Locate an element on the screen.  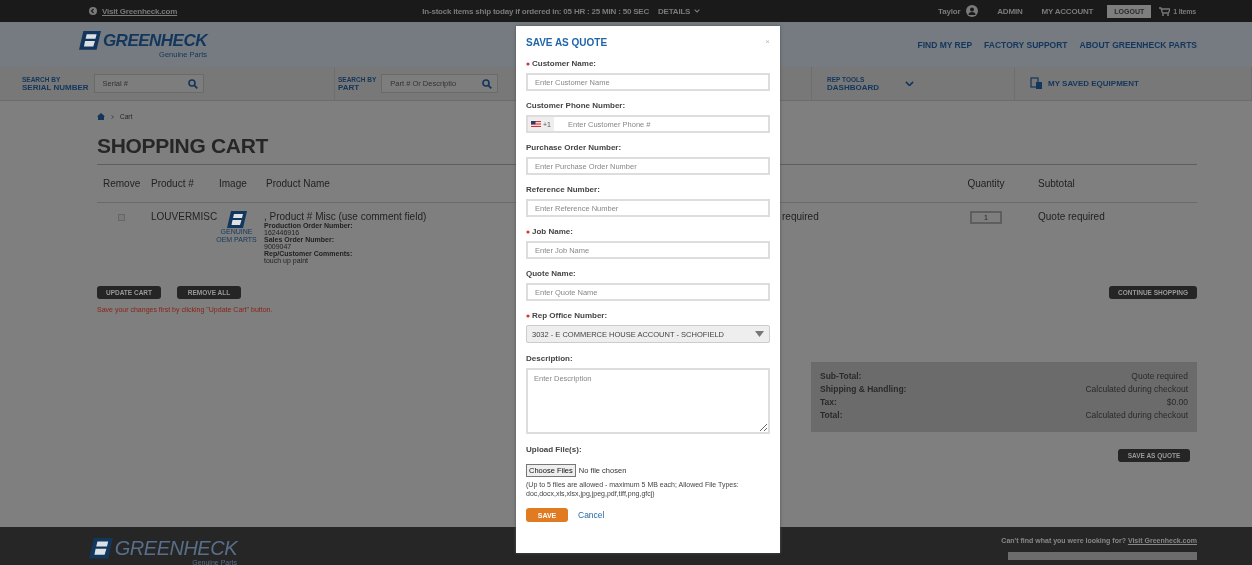
summary-label: Tax: is located at coordinates (829, 402).